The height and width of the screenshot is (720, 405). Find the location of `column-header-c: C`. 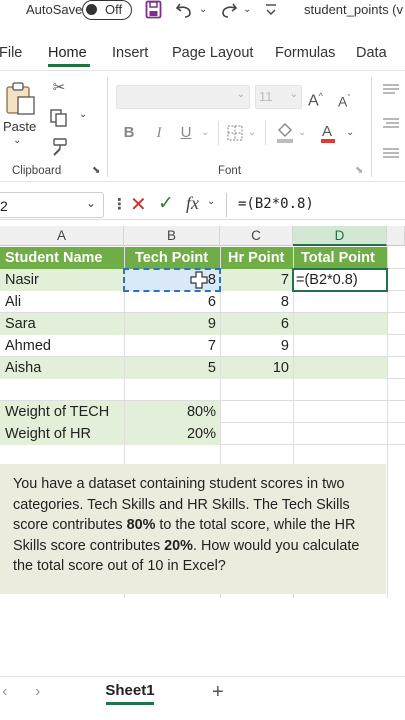

column-header-c: C is located at coordinates (256, 236).